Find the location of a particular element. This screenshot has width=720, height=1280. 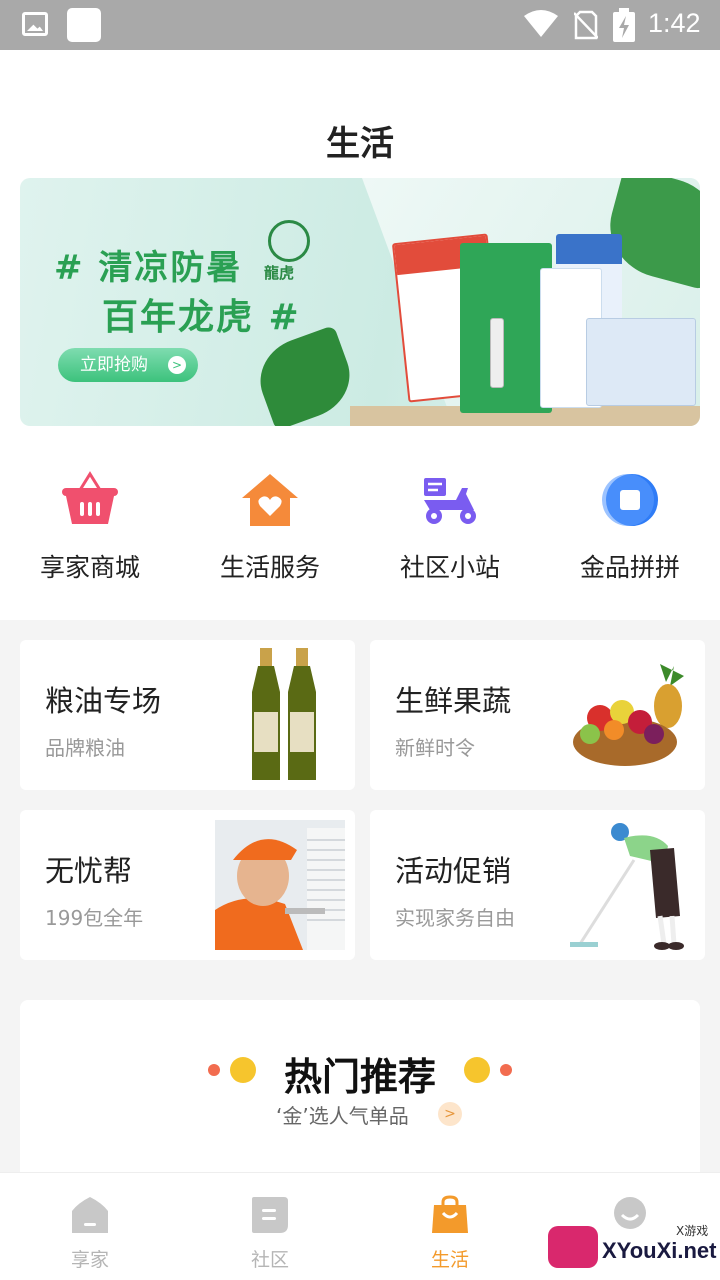

no-sim-icon is located at coordinates (586, 25).